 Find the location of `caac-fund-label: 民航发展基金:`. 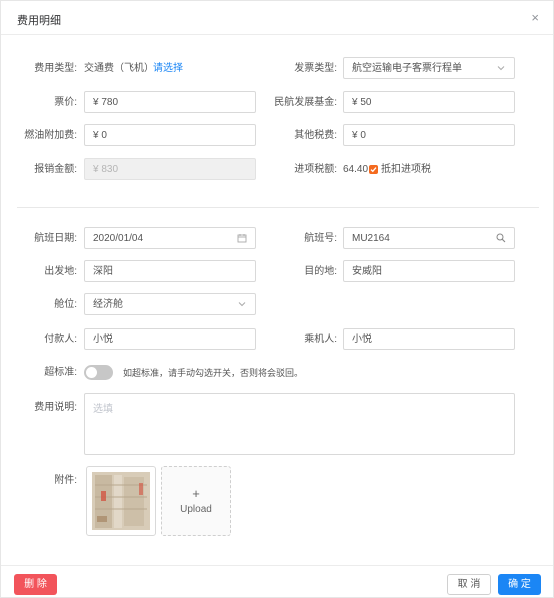

caac-fund-label: 民航发展基金: is located at coordinates (305, 102).